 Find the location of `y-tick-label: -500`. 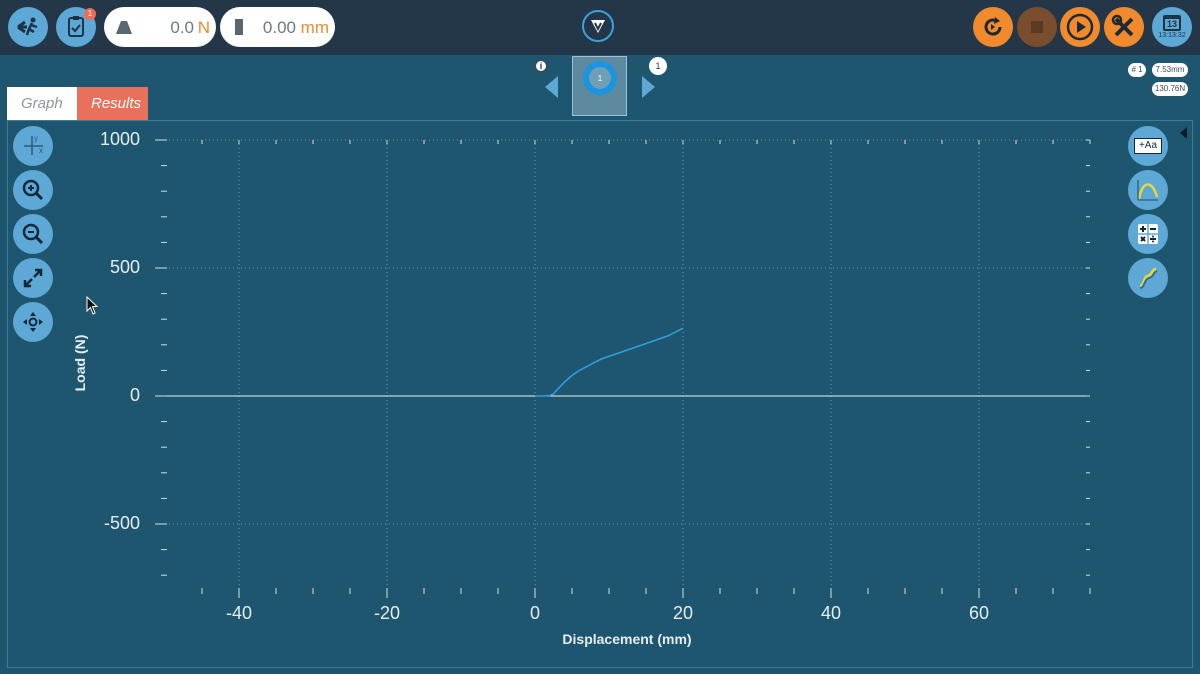

y-tick-label: -500 is located at coordinates (121, 523).